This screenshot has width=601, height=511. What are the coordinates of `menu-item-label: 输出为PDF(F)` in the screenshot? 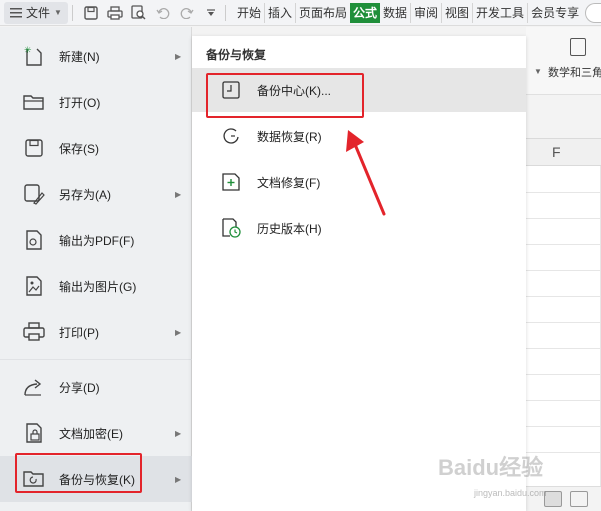 It's located at (97, 240).